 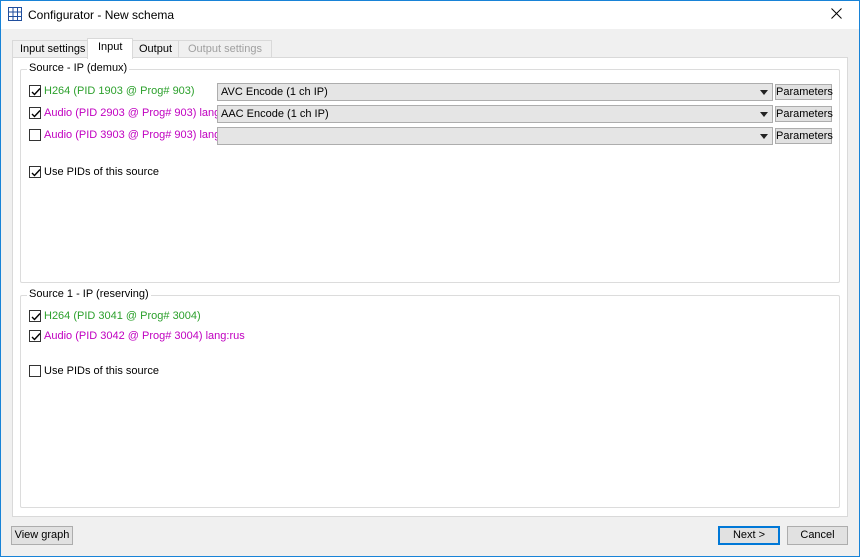 I want to click on cancel-button: Cancel, so click(x=817, y=535).